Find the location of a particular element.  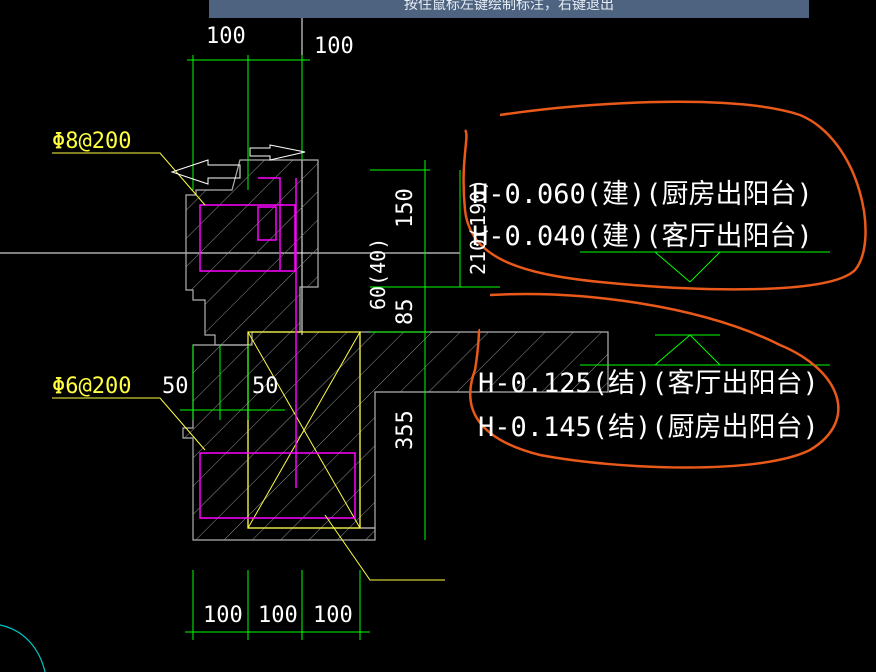

elevation-label-3: H-0.125(结)(客厅出阳台) is located at coordinates (648, 383).